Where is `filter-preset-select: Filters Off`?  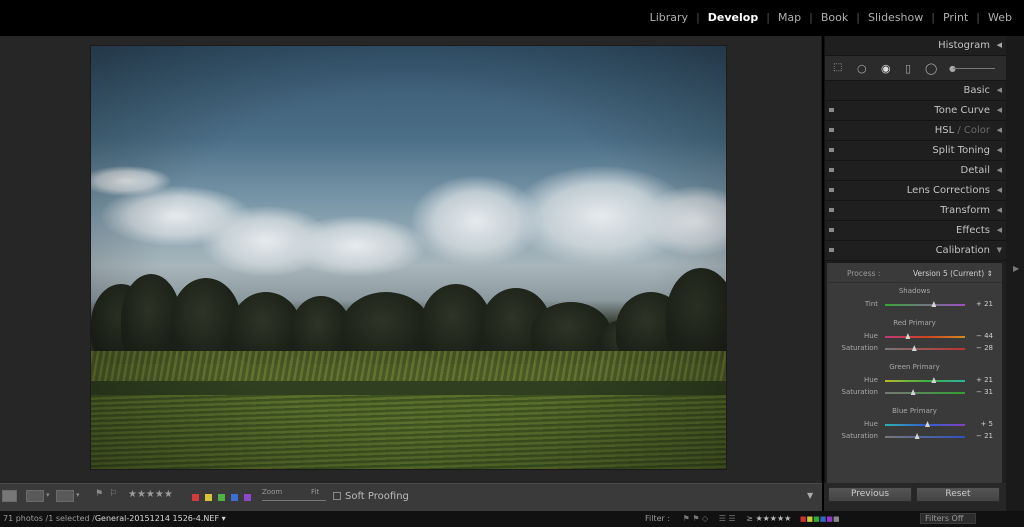
filter-preset-select: Filters Off is located at coordinates (948, 518).